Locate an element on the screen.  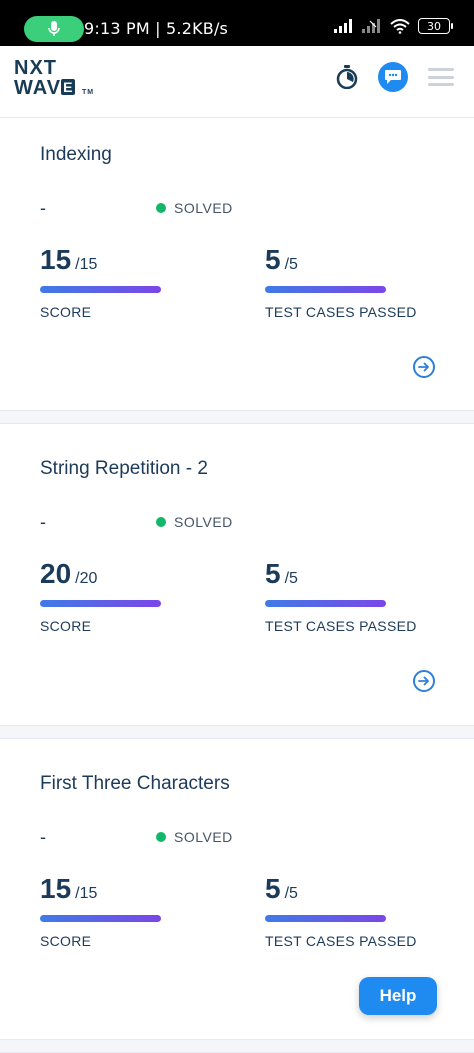
mic-icon is located at coordinates (54, 28).